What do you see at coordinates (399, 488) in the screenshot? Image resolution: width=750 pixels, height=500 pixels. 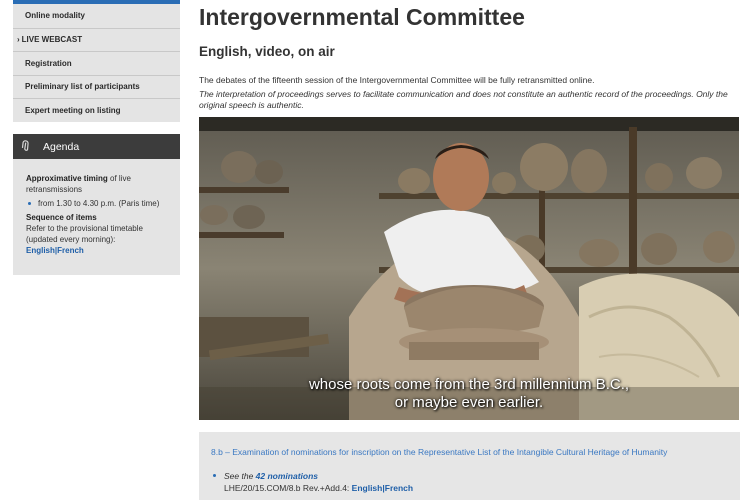 I see `doc-french-link: French` at bounding box center [399, 488].